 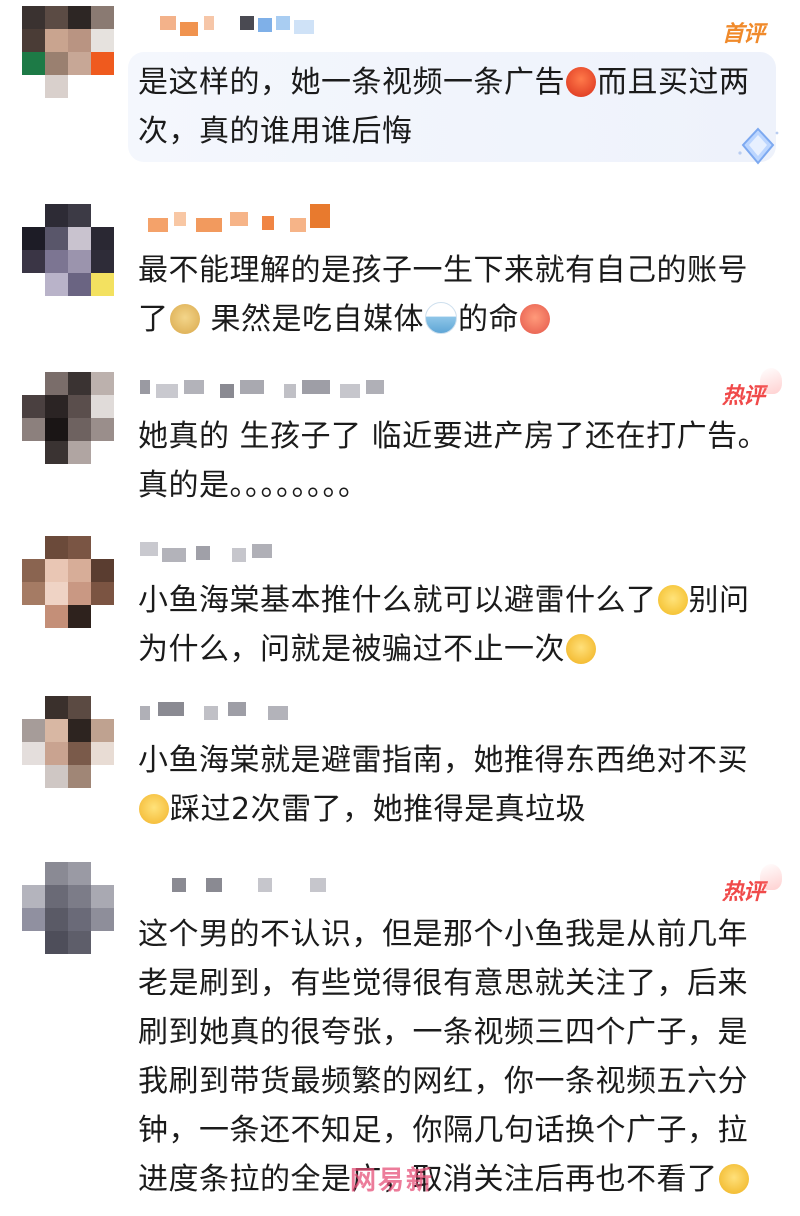 I want to click on comment-text: 她真的 生孩子了 临近要进产房了还在打广告。真的是。。。。。。。。, so click(x=453, y=461).